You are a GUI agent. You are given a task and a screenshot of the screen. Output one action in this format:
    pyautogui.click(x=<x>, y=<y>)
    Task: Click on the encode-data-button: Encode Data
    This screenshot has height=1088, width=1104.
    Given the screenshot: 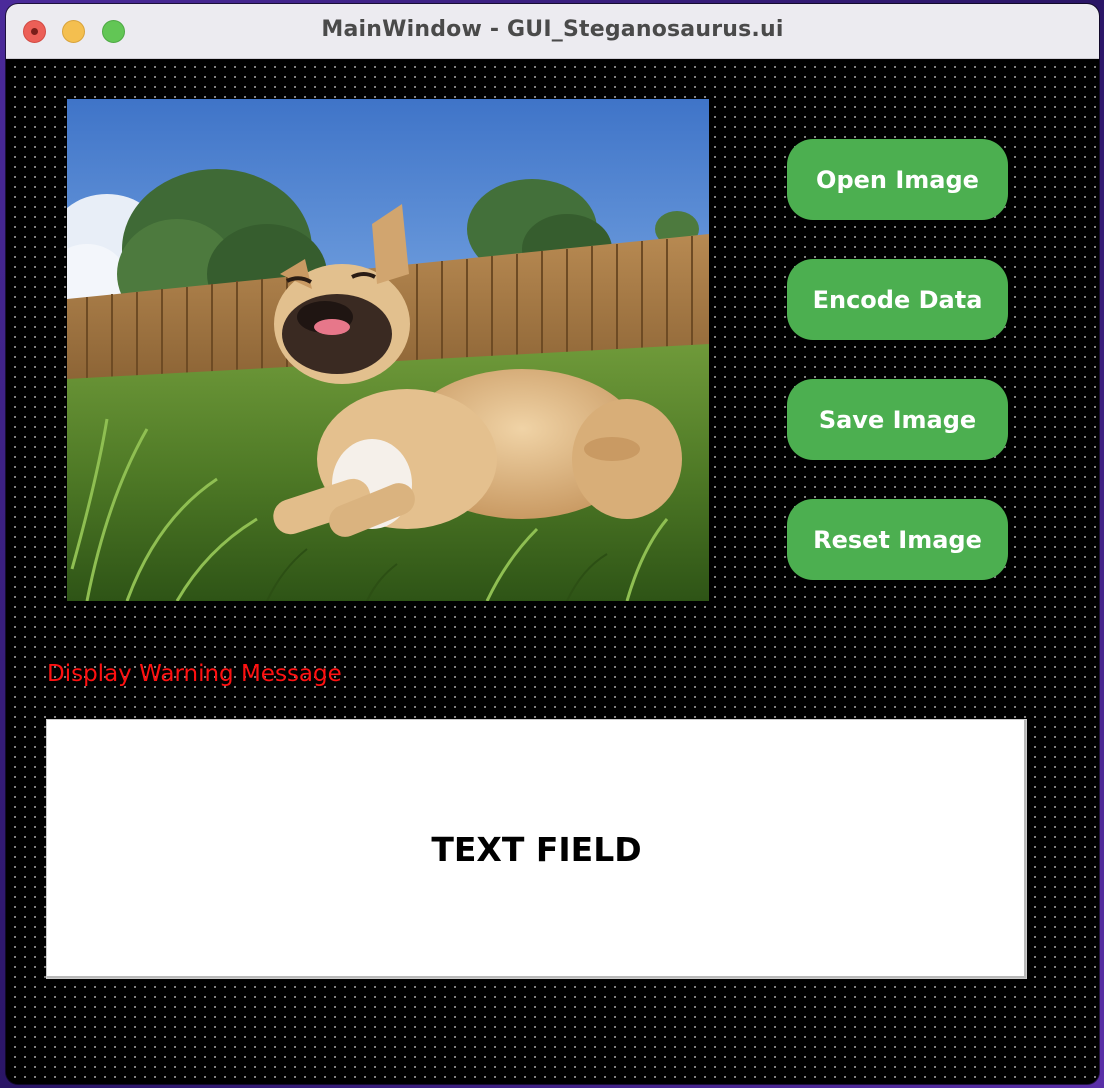 What is the action you would take?
    pyautogui.click(x=897, y=299)
    